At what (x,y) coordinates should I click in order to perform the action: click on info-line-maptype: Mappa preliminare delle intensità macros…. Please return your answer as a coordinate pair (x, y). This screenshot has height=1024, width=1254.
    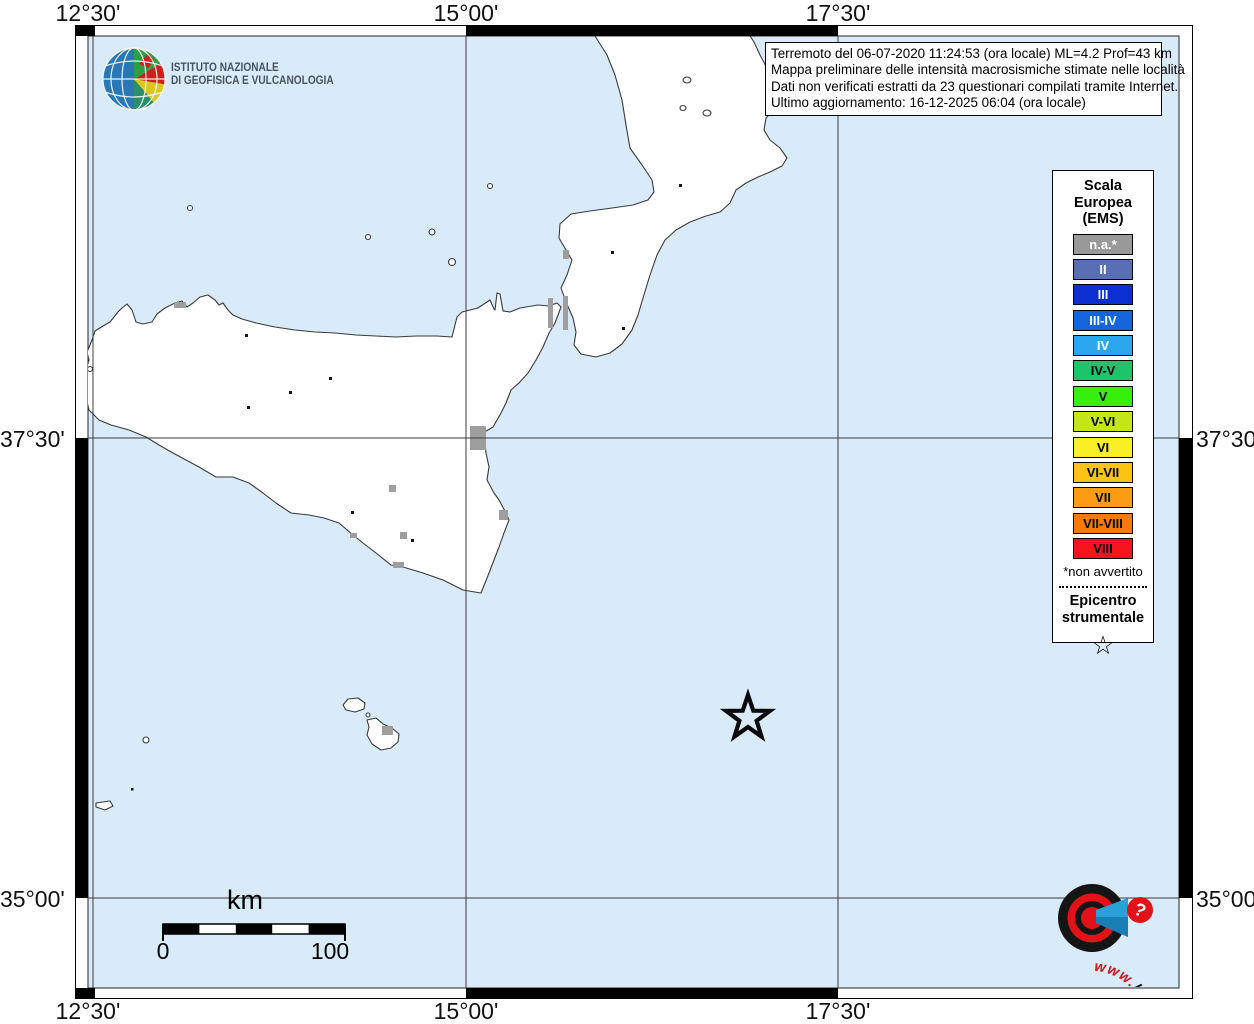
    Looking at the image, I should click on (978, 70).